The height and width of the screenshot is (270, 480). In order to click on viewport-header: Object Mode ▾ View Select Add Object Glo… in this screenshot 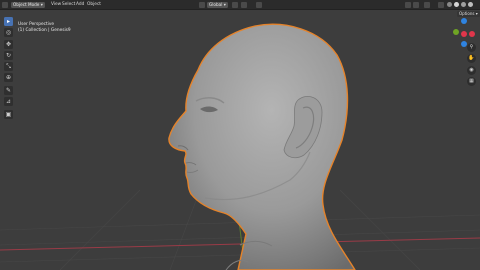, I will do `click(240, 5)`.